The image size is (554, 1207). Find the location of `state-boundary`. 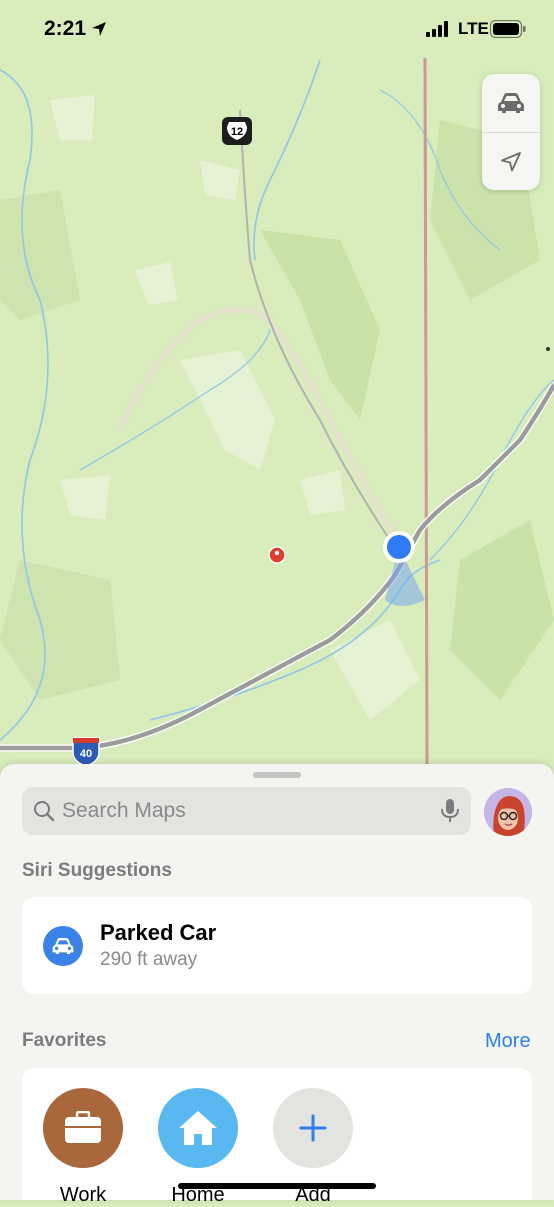

state-boundary is located at coordinates (426, 414).